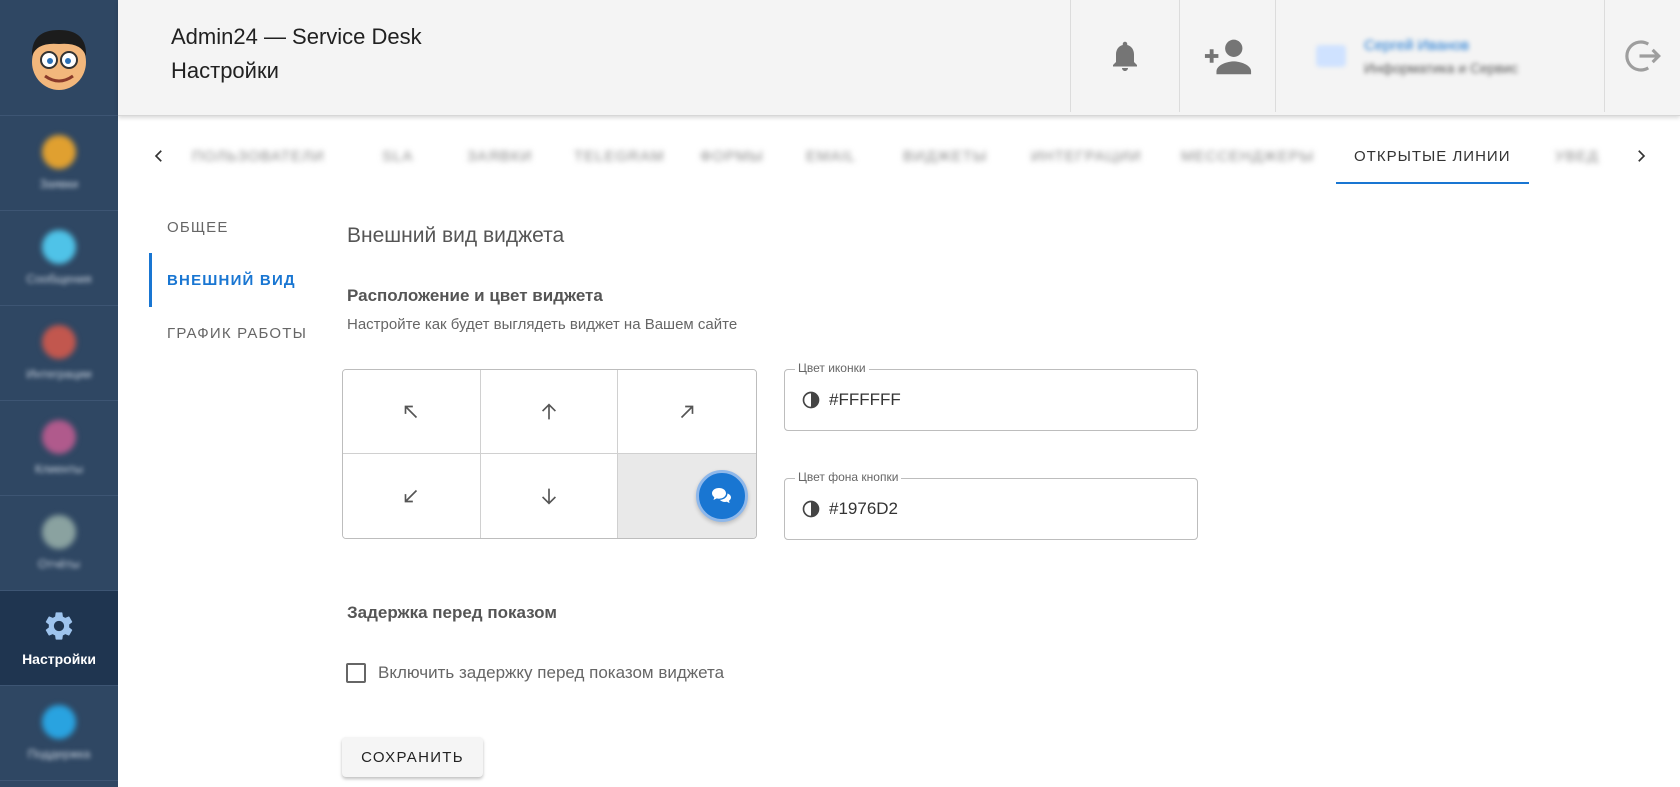  What do you see at coordinates (234, 333) in the screenshot?
I see `side-item-schedule: ГРАФИК РАБОТЫ` at bounding box center [234, 333].